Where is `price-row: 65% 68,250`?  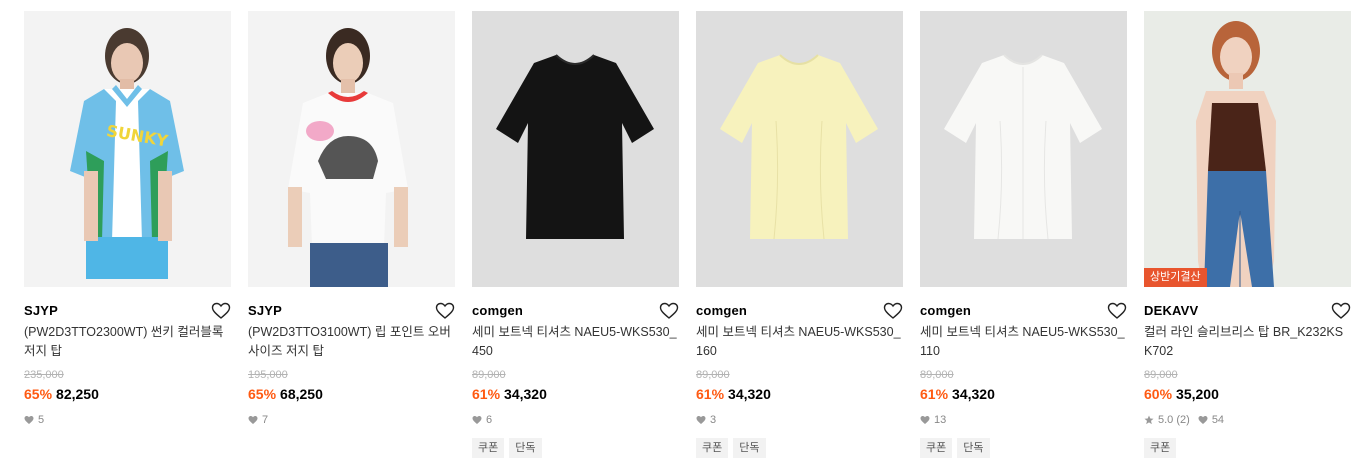
price-row: 65% 68,250 is located at coordinates (351, 394).